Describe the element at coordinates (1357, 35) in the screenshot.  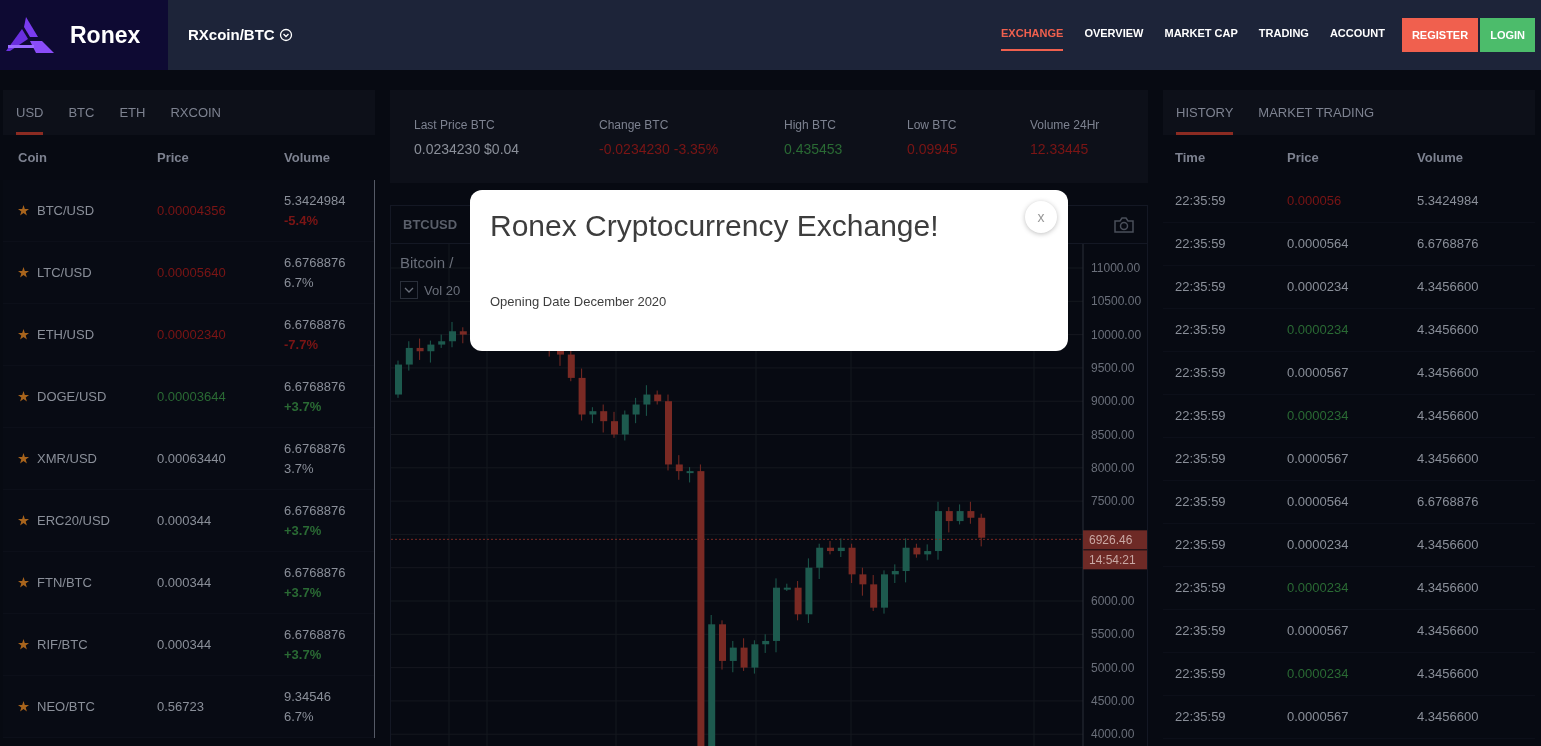
I see `nav-link: ACCOUNT` at that location.